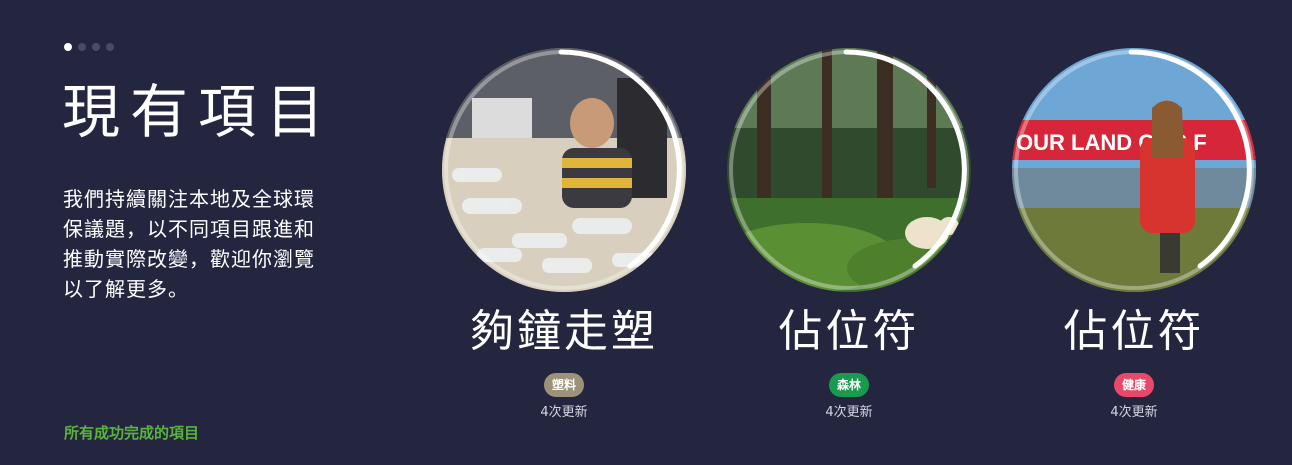  What do you see at coordinates (564, 331) in the screenshot?
I see `project-title: 夠鐘走塑` at bounding box center [564, 331].